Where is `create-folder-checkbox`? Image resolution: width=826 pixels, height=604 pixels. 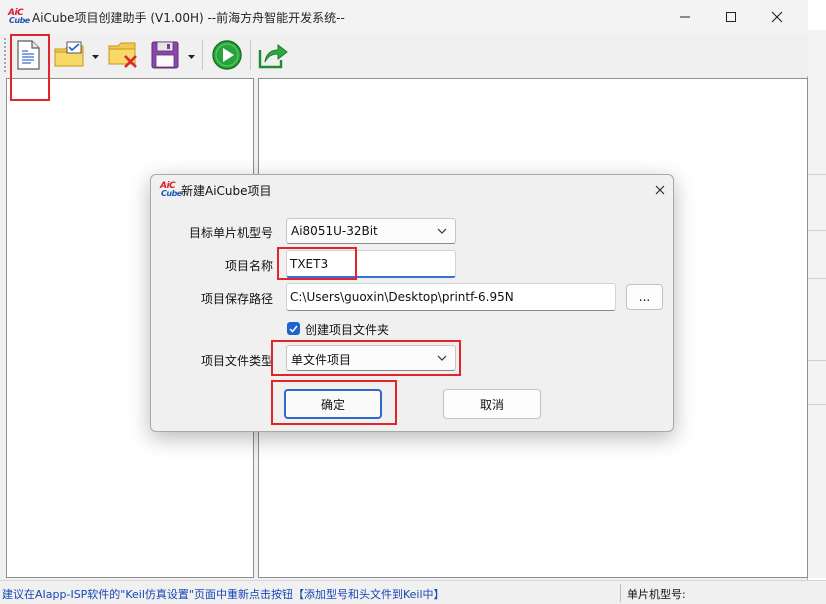
create-folder-checkbox is located at coordinates (293, 328).